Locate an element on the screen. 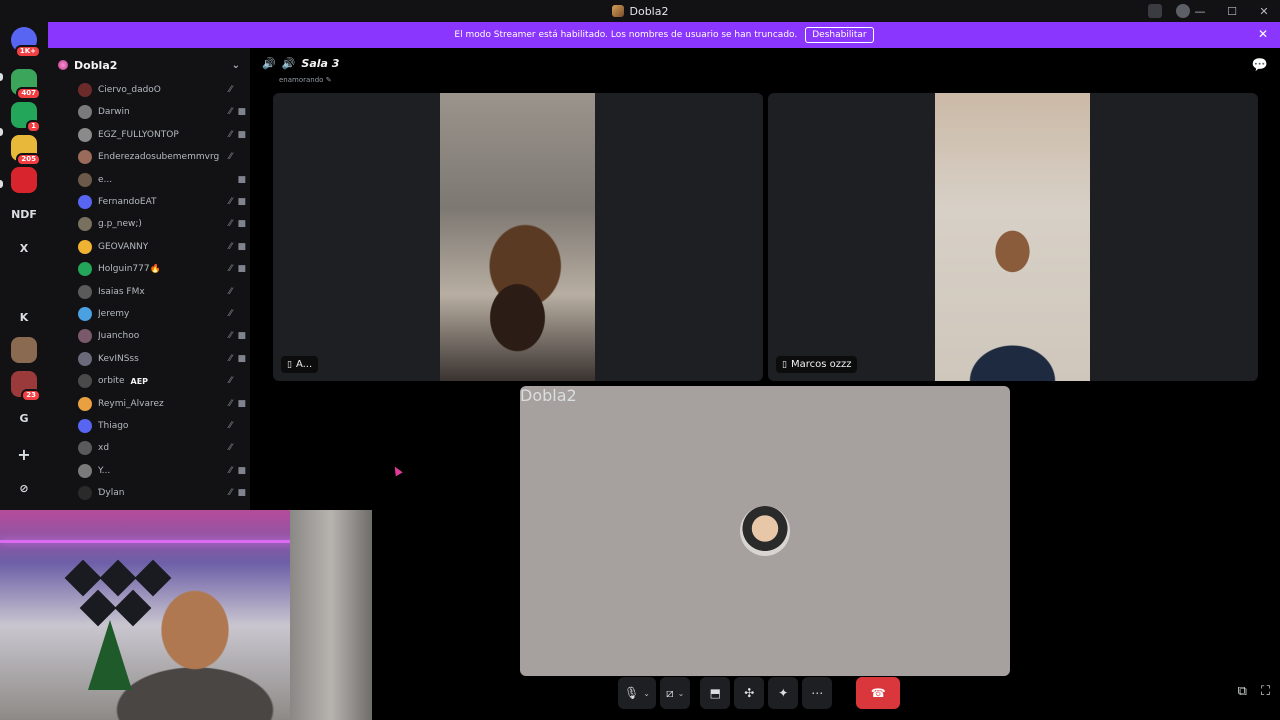 This screenshot has height=720, width=1280. member-name: Ciervo_dadoO is located at coordinates (129, 90).